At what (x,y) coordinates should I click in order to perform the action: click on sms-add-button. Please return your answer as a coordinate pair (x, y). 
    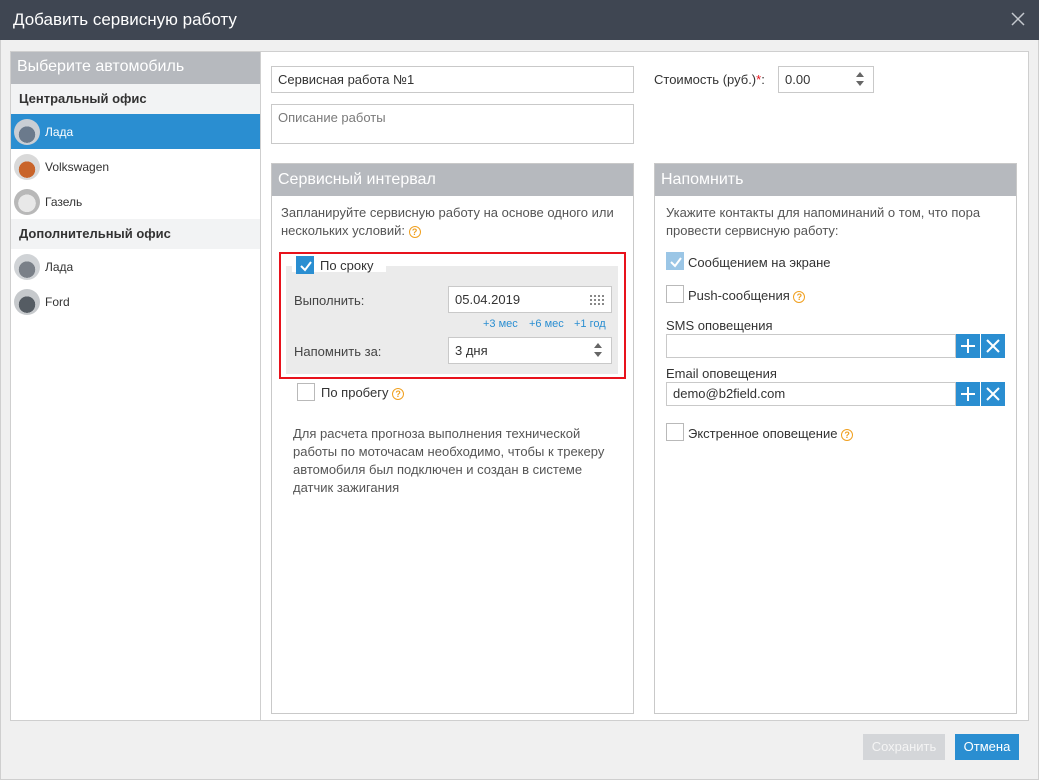
    Looking at the image, I should click on (968, 346).